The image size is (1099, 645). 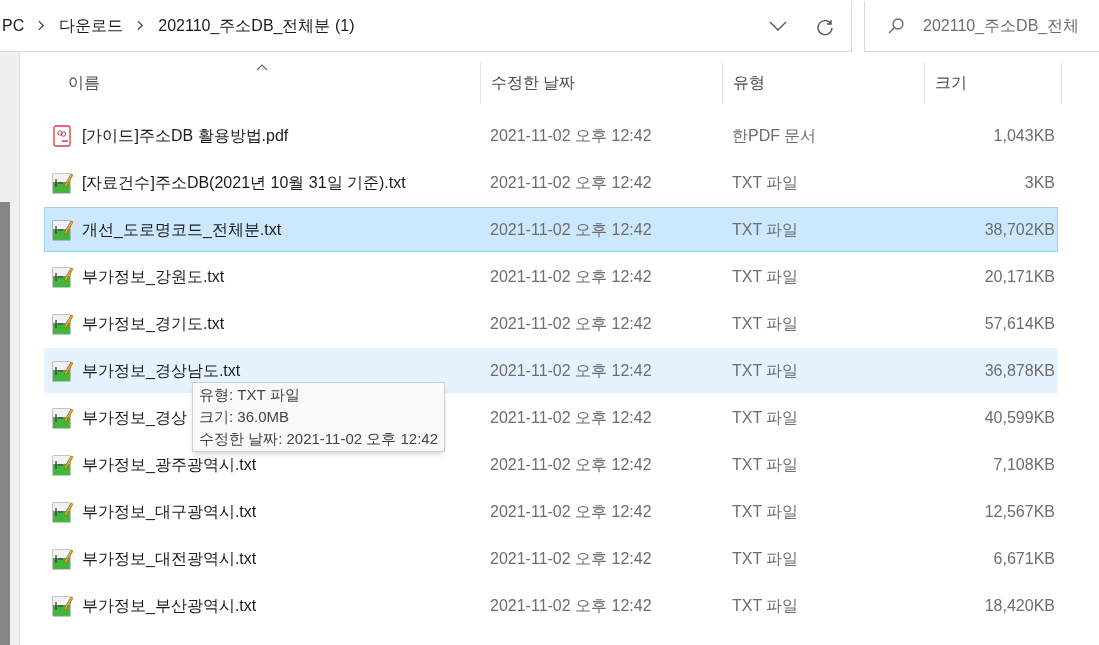 I want to click on column-header: 이름, so click(x=262, y=83).